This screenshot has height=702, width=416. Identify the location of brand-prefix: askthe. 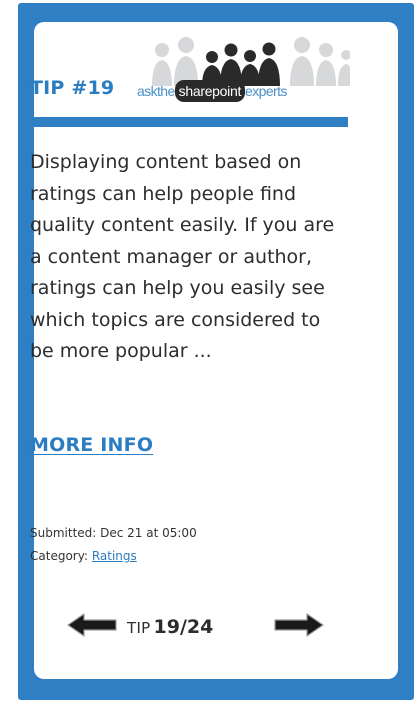
(156, 91).